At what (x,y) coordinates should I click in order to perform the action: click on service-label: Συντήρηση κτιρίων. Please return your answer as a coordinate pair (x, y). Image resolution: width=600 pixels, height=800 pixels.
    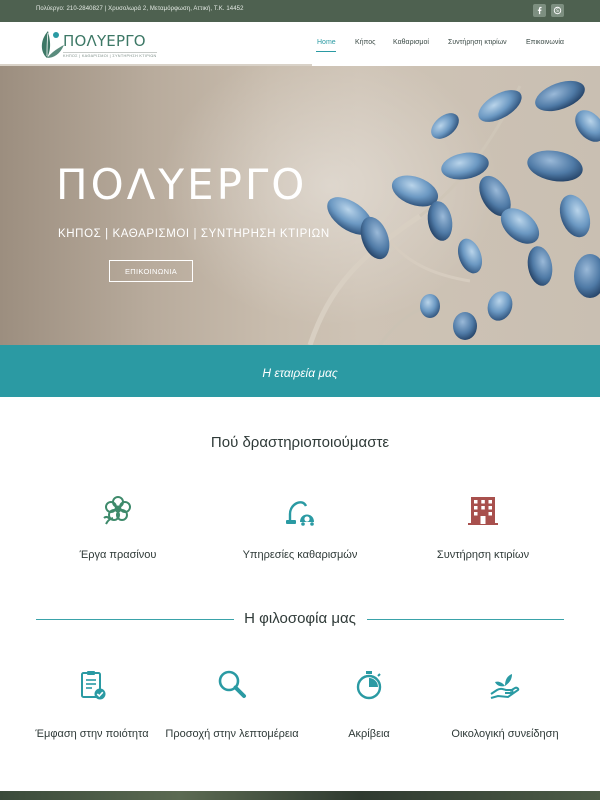
    Looking at the image, I should click on (483, 555).